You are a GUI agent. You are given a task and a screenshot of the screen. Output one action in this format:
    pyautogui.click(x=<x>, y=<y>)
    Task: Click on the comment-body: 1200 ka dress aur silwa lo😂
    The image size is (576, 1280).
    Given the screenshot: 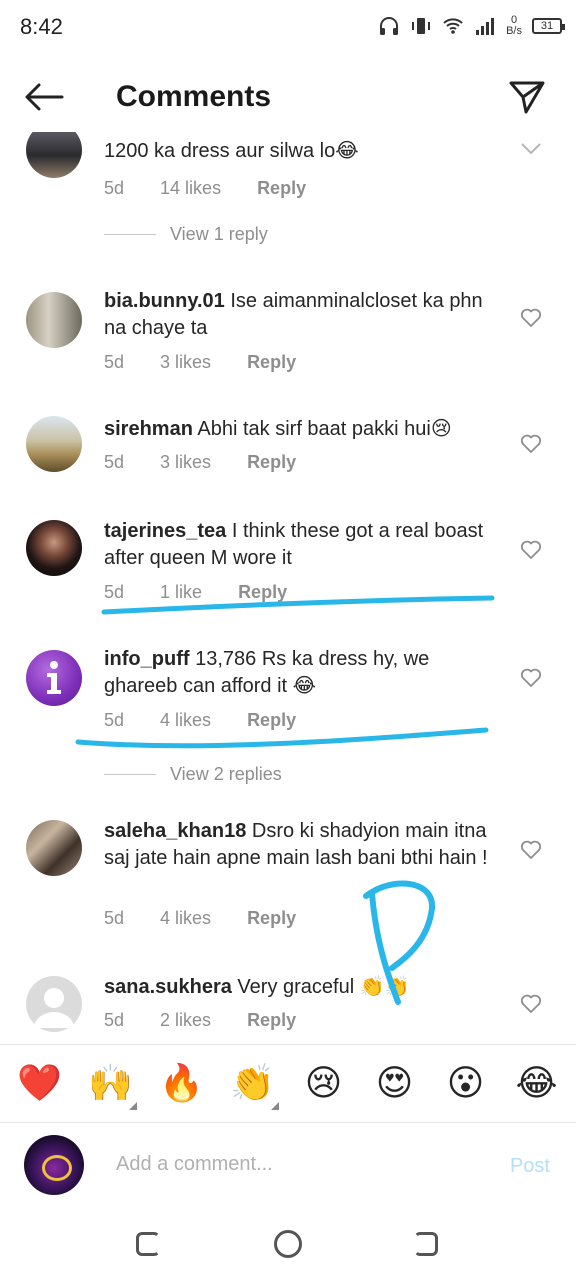 What is the action you would take?
    pyautogui.click(x=231, y=151)
    